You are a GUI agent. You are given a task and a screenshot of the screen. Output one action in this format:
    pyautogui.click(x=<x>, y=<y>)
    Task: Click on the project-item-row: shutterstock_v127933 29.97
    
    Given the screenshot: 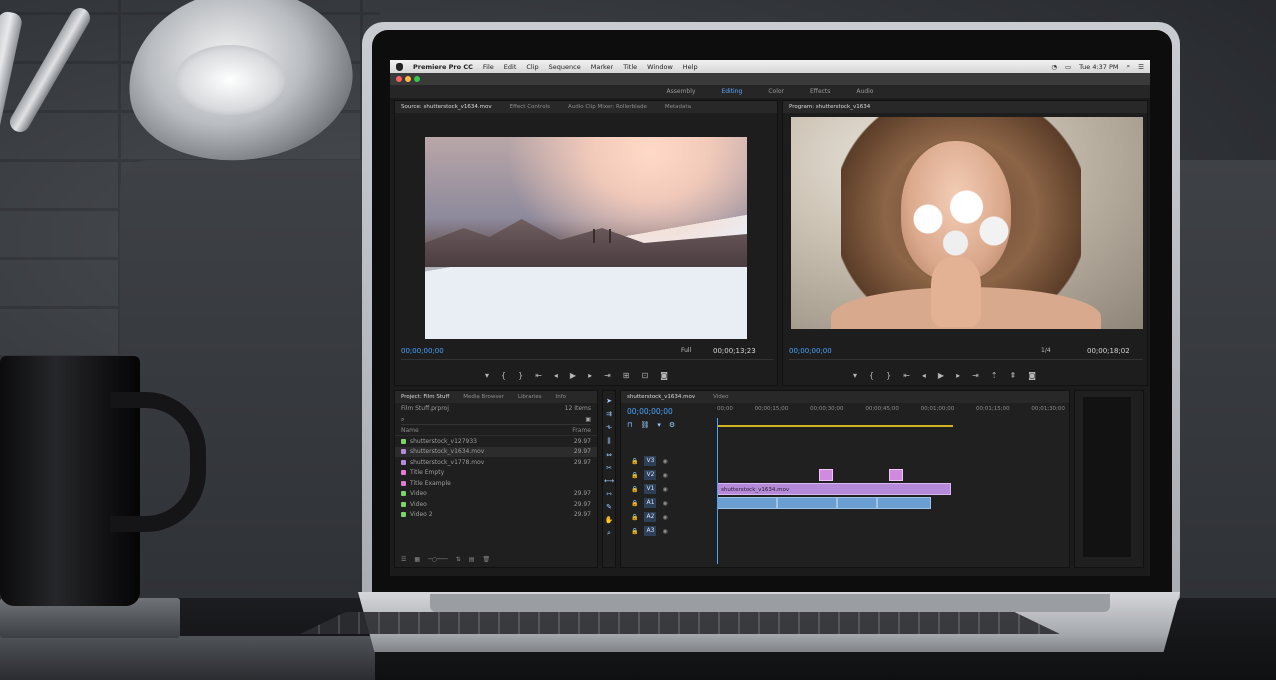 What is the action you would take?
    pyautogui.click(x=496, y=441)
    